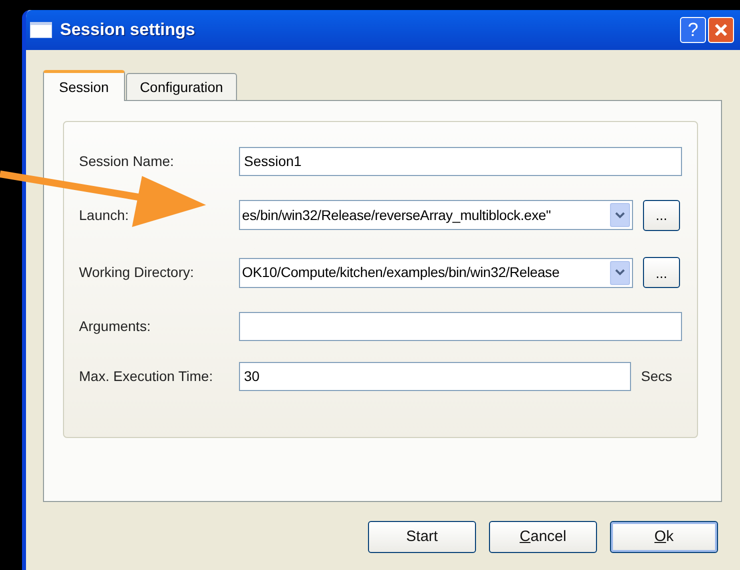 This screenshot has height=570, width=740. I want to click on input-field: Session1, so click(460, 161).